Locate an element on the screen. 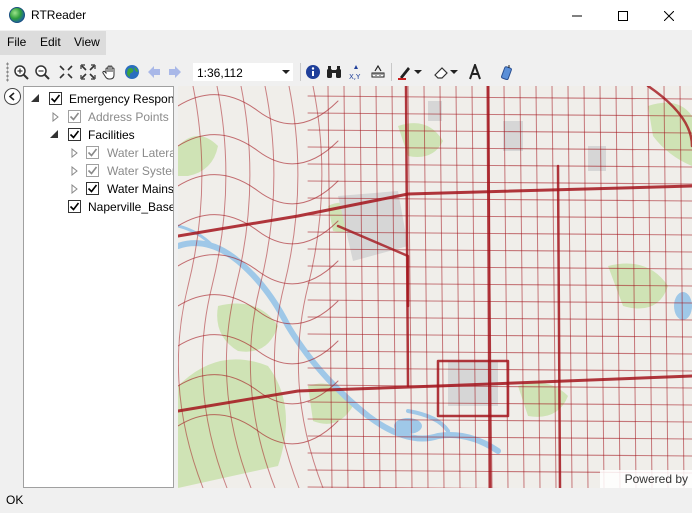 The height and width of the screenshot is (513, 692). tree-item-facilities: Facilities is located at coordinates (98, 135).